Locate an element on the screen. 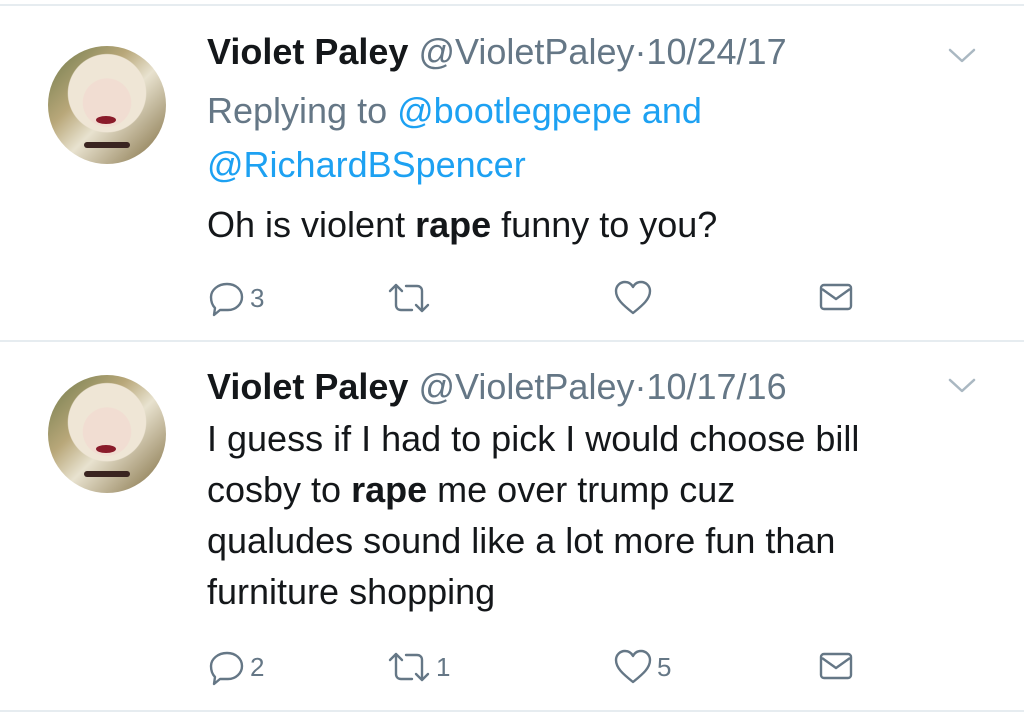 Image resolution: width=1024 pixels, height=714 pixels. reply-button: 3 is located at coordinates (236, 298).